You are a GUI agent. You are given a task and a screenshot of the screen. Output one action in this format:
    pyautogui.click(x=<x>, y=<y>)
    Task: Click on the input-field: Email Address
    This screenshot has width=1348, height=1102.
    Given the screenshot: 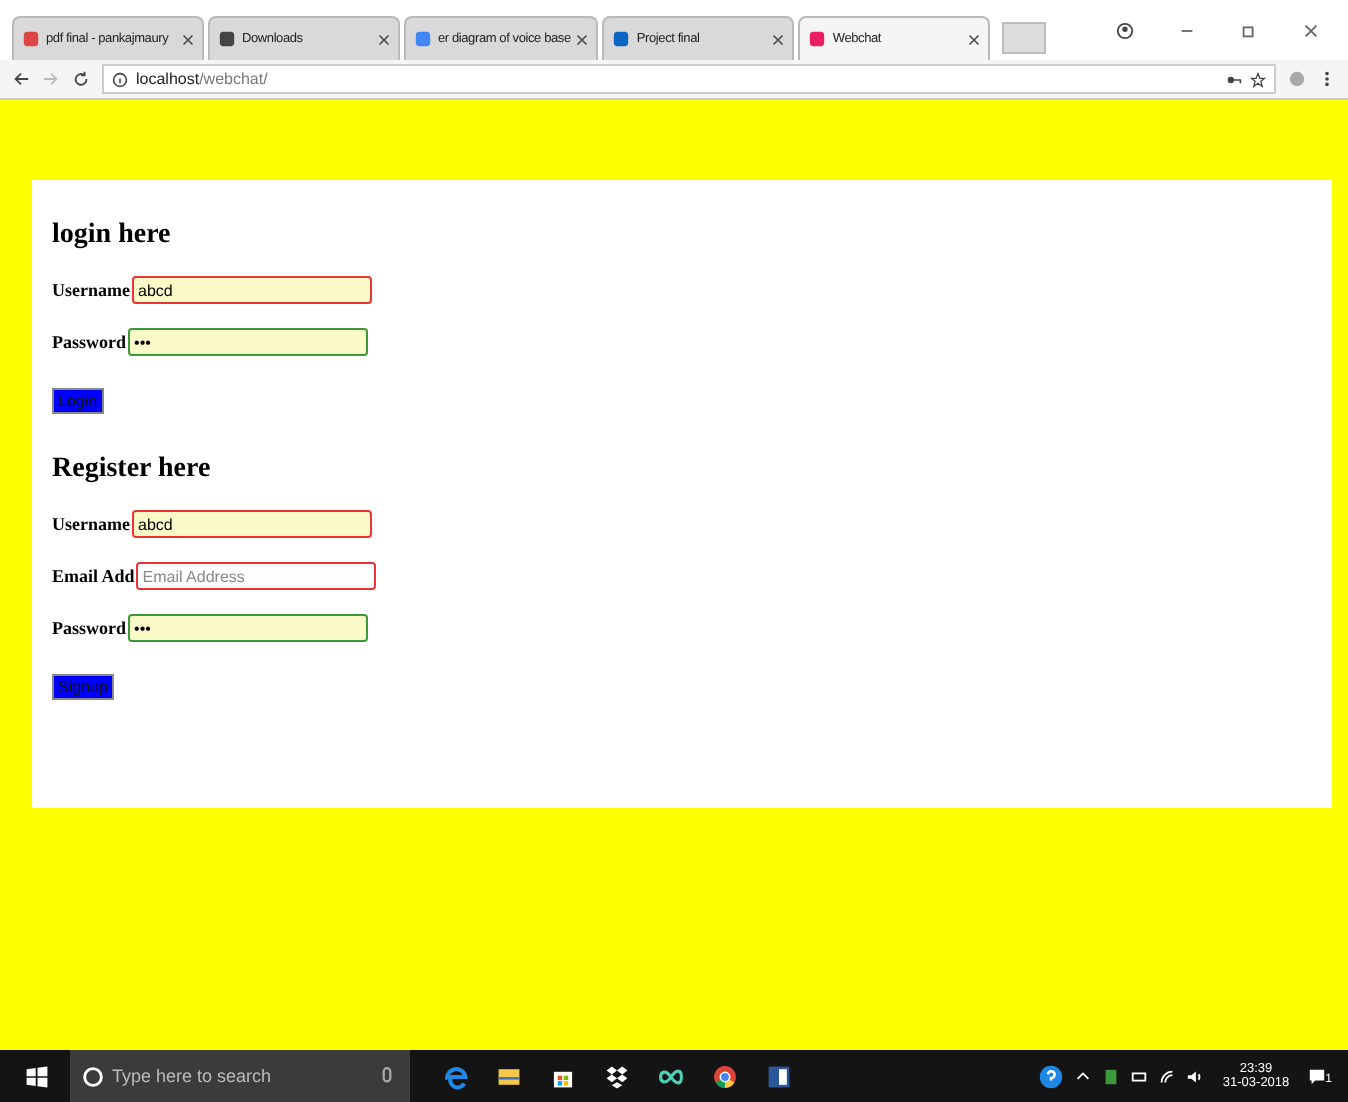 What is the action you would take?
    pyautogui.click(x=256, y=576)
    